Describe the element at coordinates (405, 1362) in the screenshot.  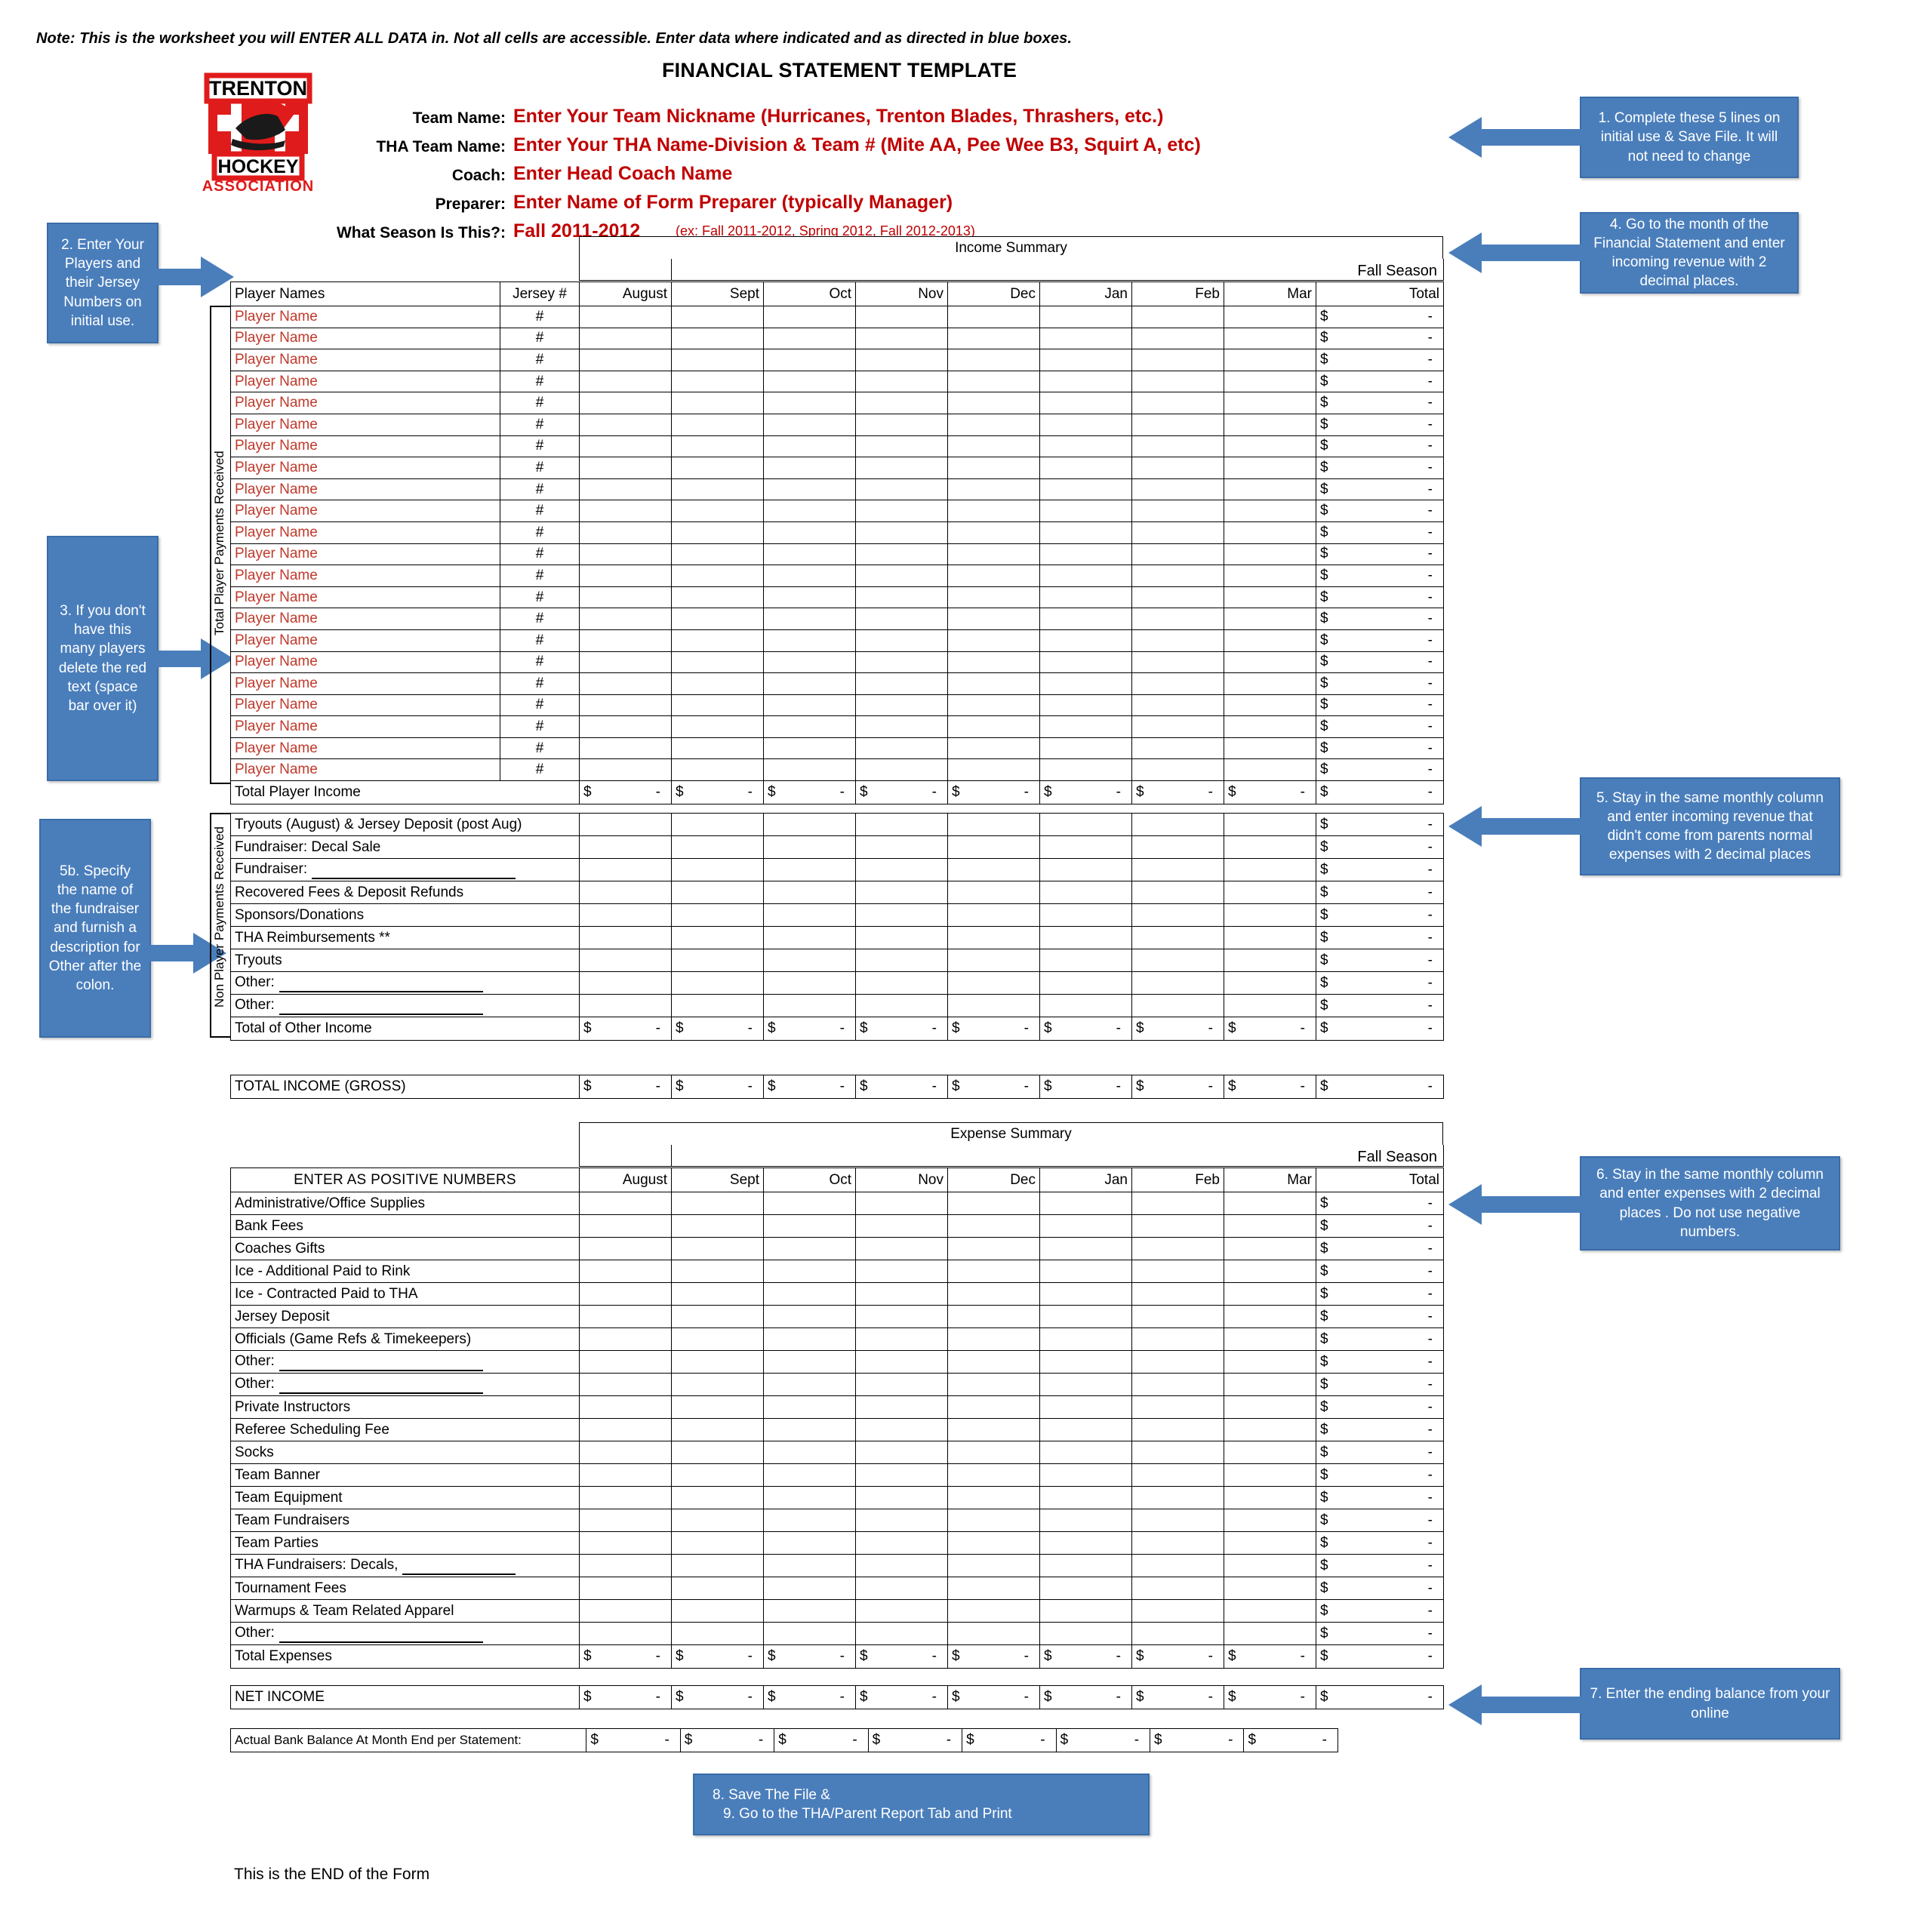
I see `expense-row-label: Other:` at that location.